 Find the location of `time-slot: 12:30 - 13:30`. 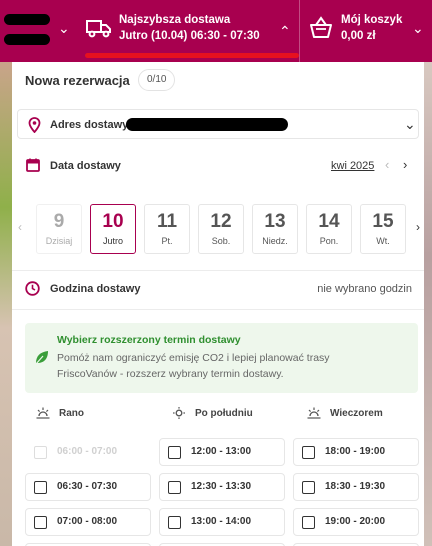

time-slot: 12:30 - 13:30 is located at coordinates (222, 487).